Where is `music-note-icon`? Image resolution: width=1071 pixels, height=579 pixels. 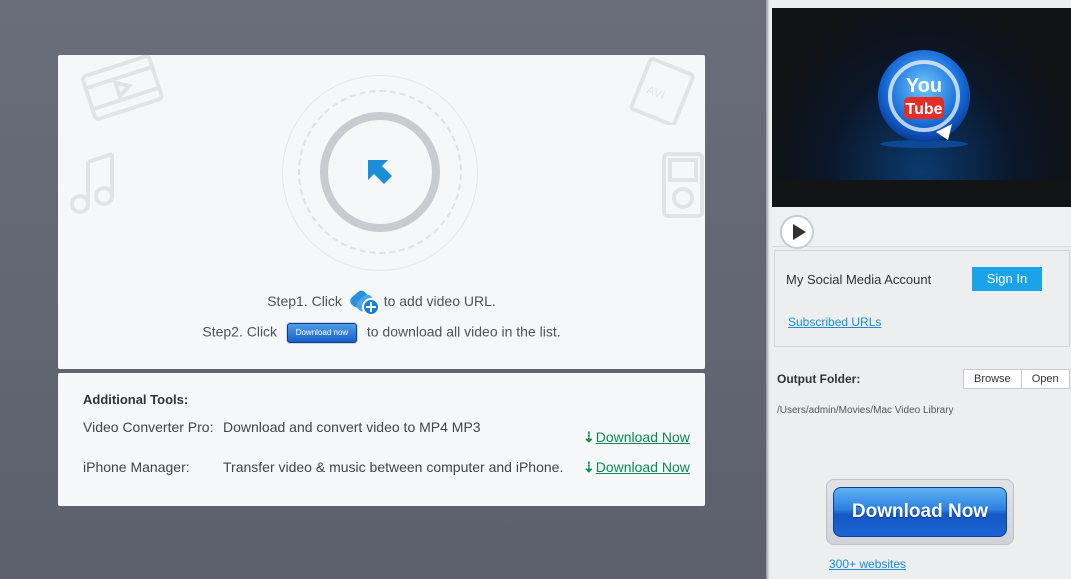
music-note-icon is located at coordinates (92, 183).